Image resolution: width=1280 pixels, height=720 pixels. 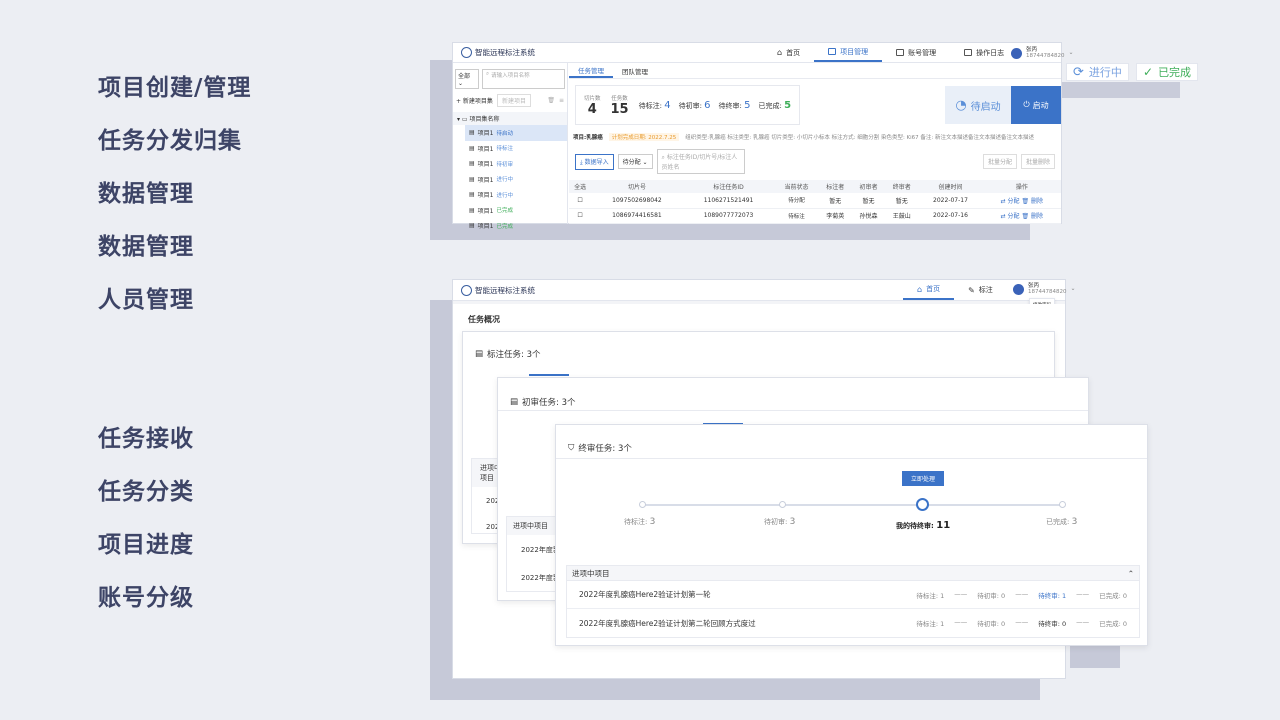 I want to click on project-name: 2022年度乳腺癌Here2验证计划第二轮回顾方式度过, so click(x=667, y=623).